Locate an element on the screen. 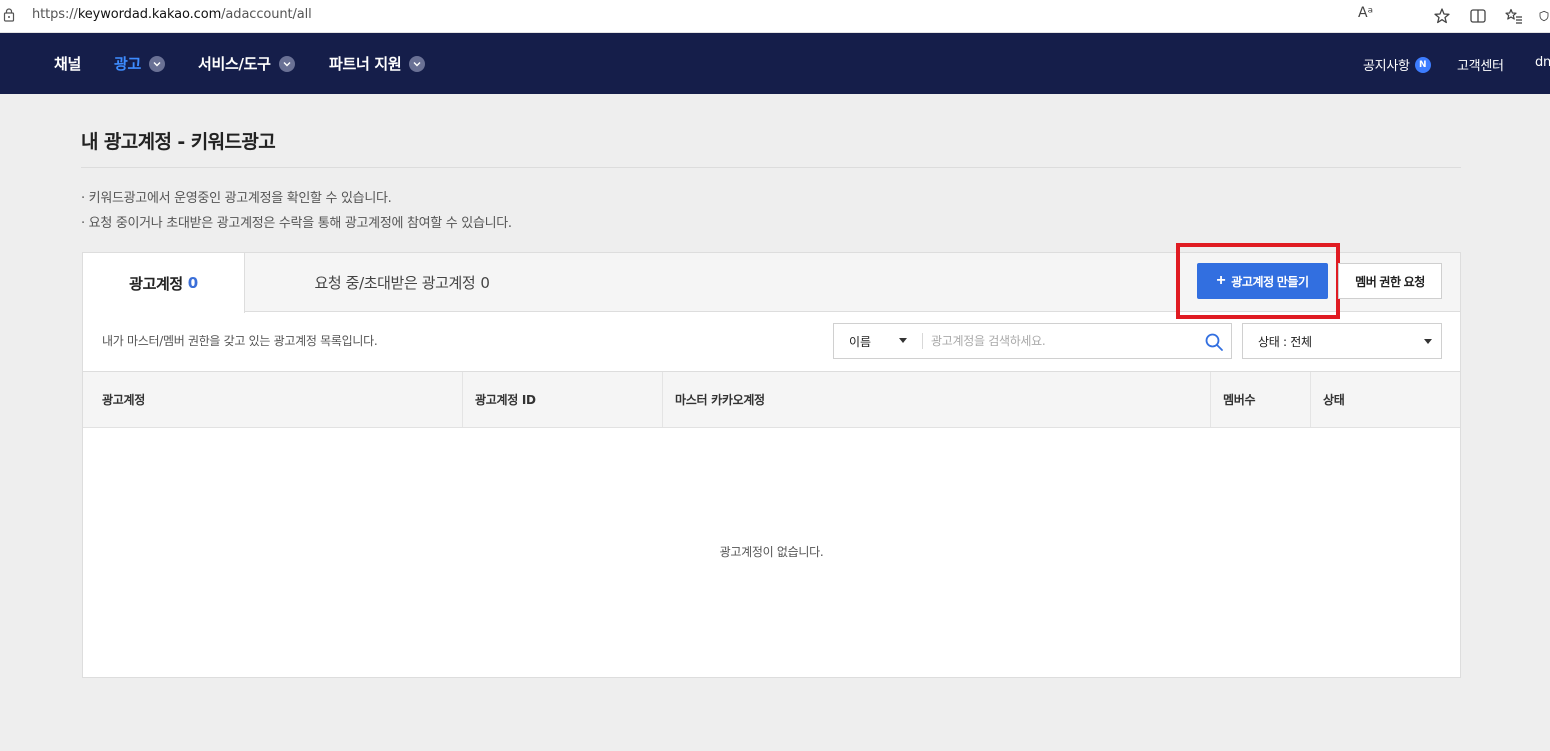  user-menu: dn is located at coordinates (1542, 62).